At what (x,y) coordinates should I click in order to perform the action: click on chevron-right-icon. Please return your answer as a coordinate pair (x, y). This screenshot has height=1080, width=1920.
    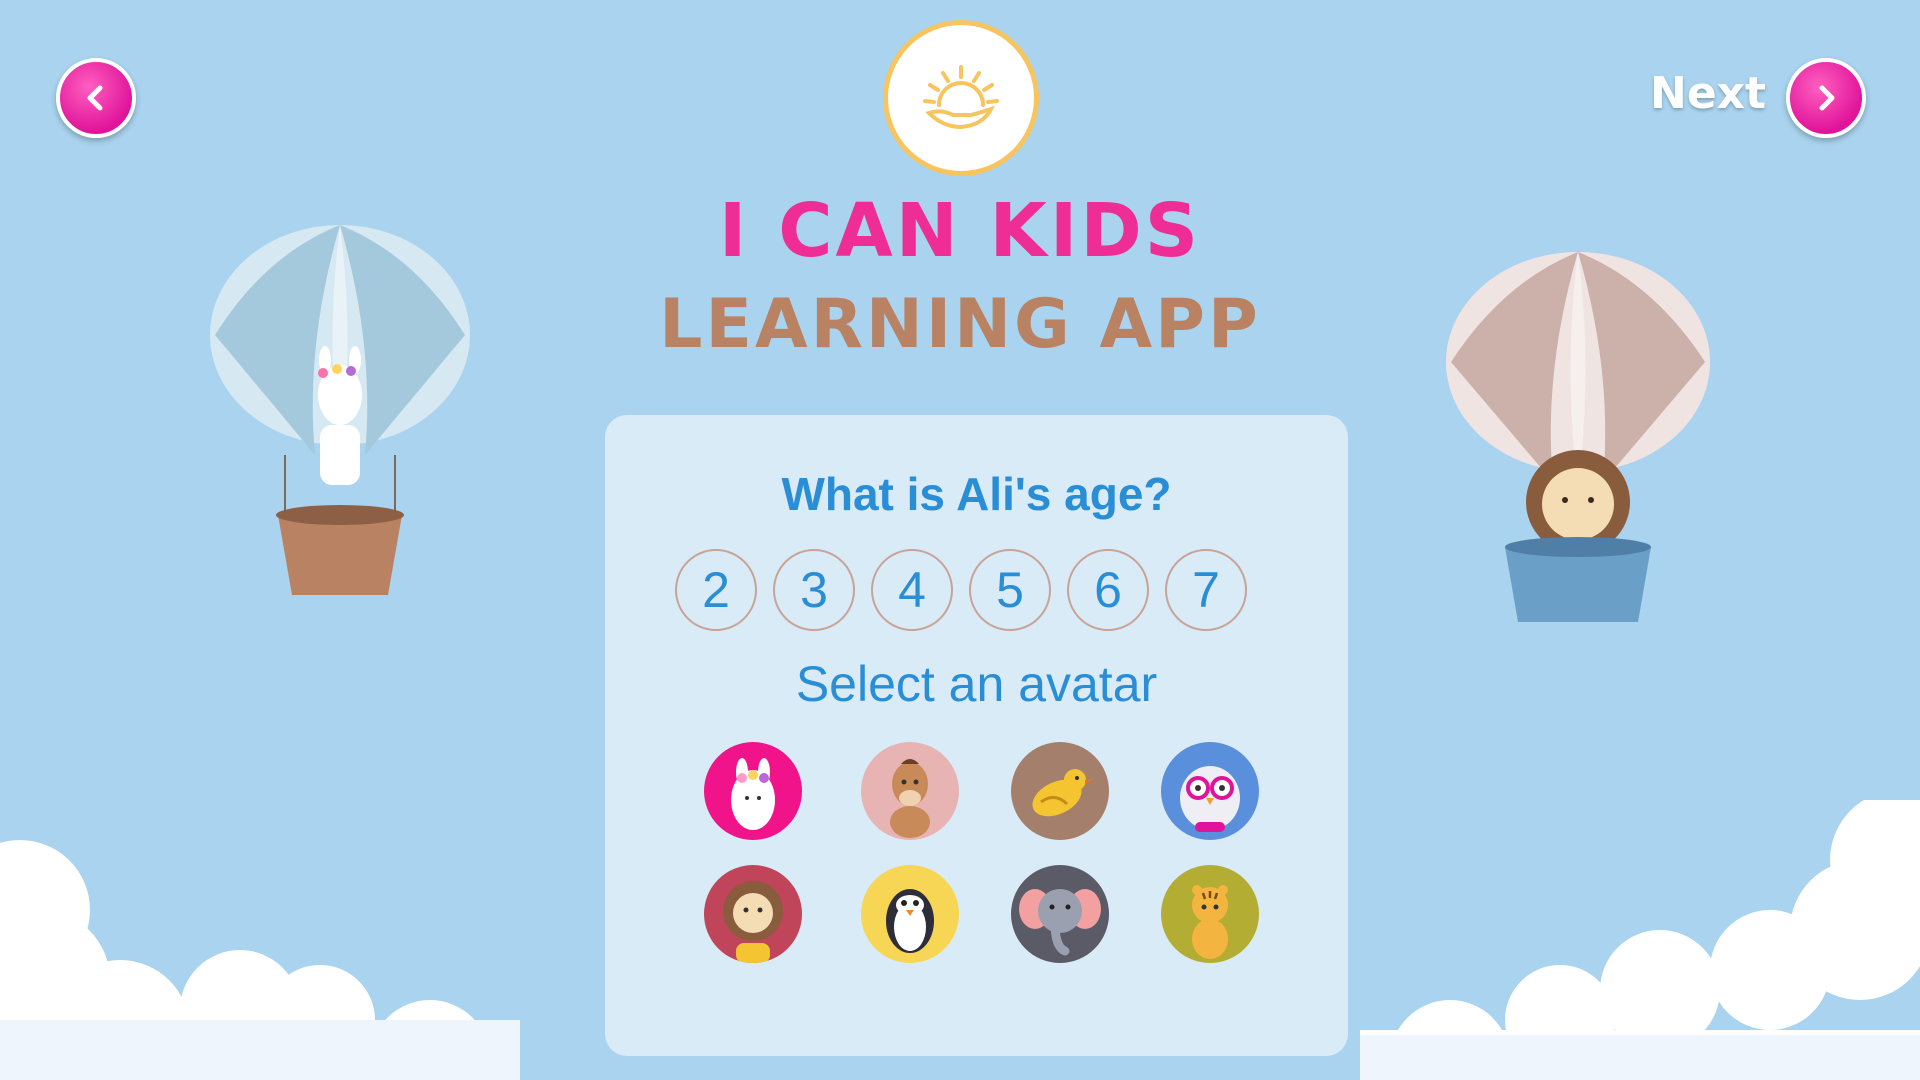
    Looking at the image, I should click on (1827, 98).